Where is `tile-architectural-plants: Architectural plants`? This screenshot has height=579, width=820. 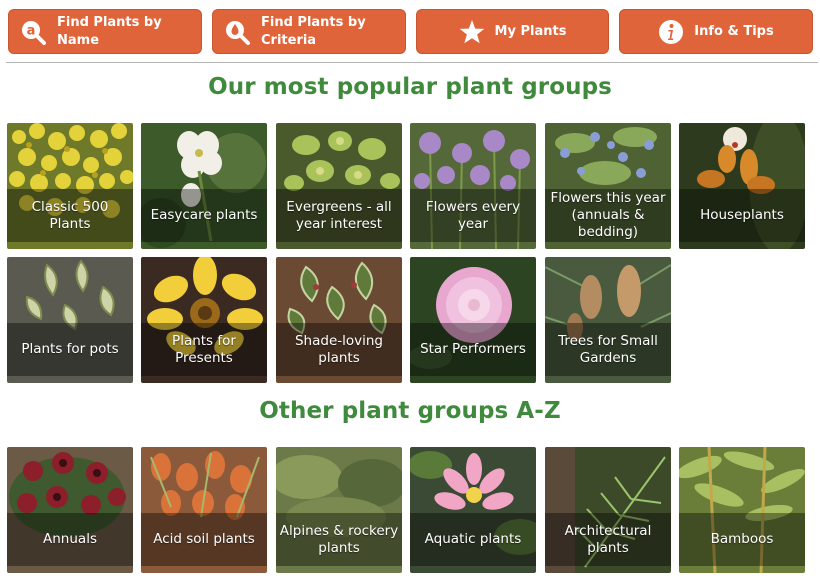 tile-architectural-plants: Architectural plants is located at coordinates (608, 510).